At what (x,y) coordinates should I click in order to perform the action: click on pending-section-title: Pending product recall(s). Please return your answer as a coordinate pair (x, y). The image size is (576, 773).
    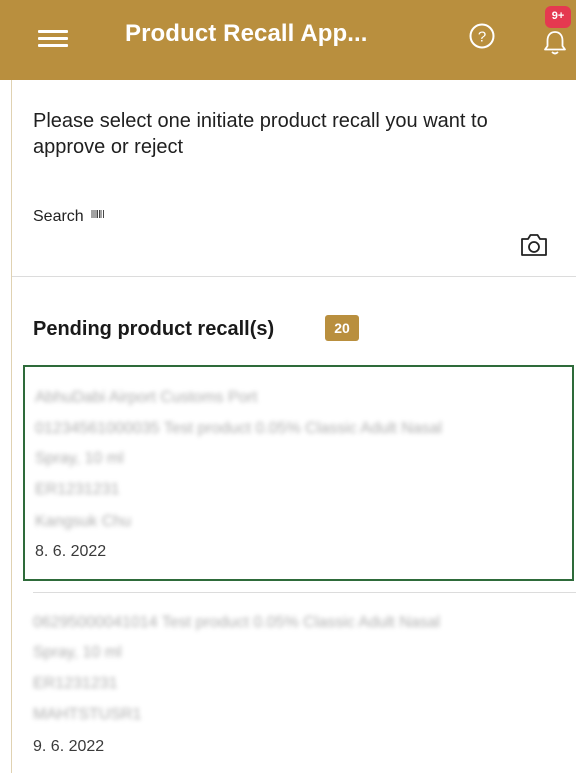
    Looking at the image, I should click on (154, 329).